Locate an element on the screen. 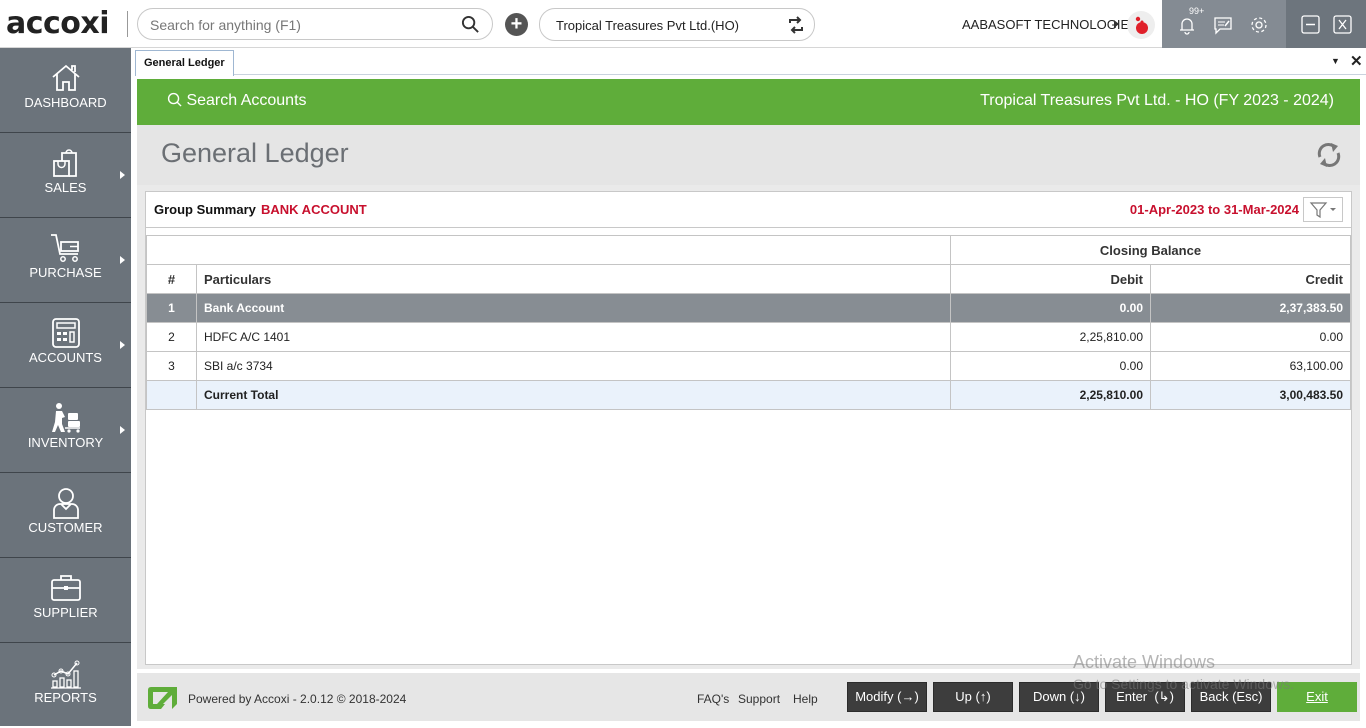 This screenshot has width=1366, height=728. row-credit: 0.00 is located at coordinates (1250, 337).